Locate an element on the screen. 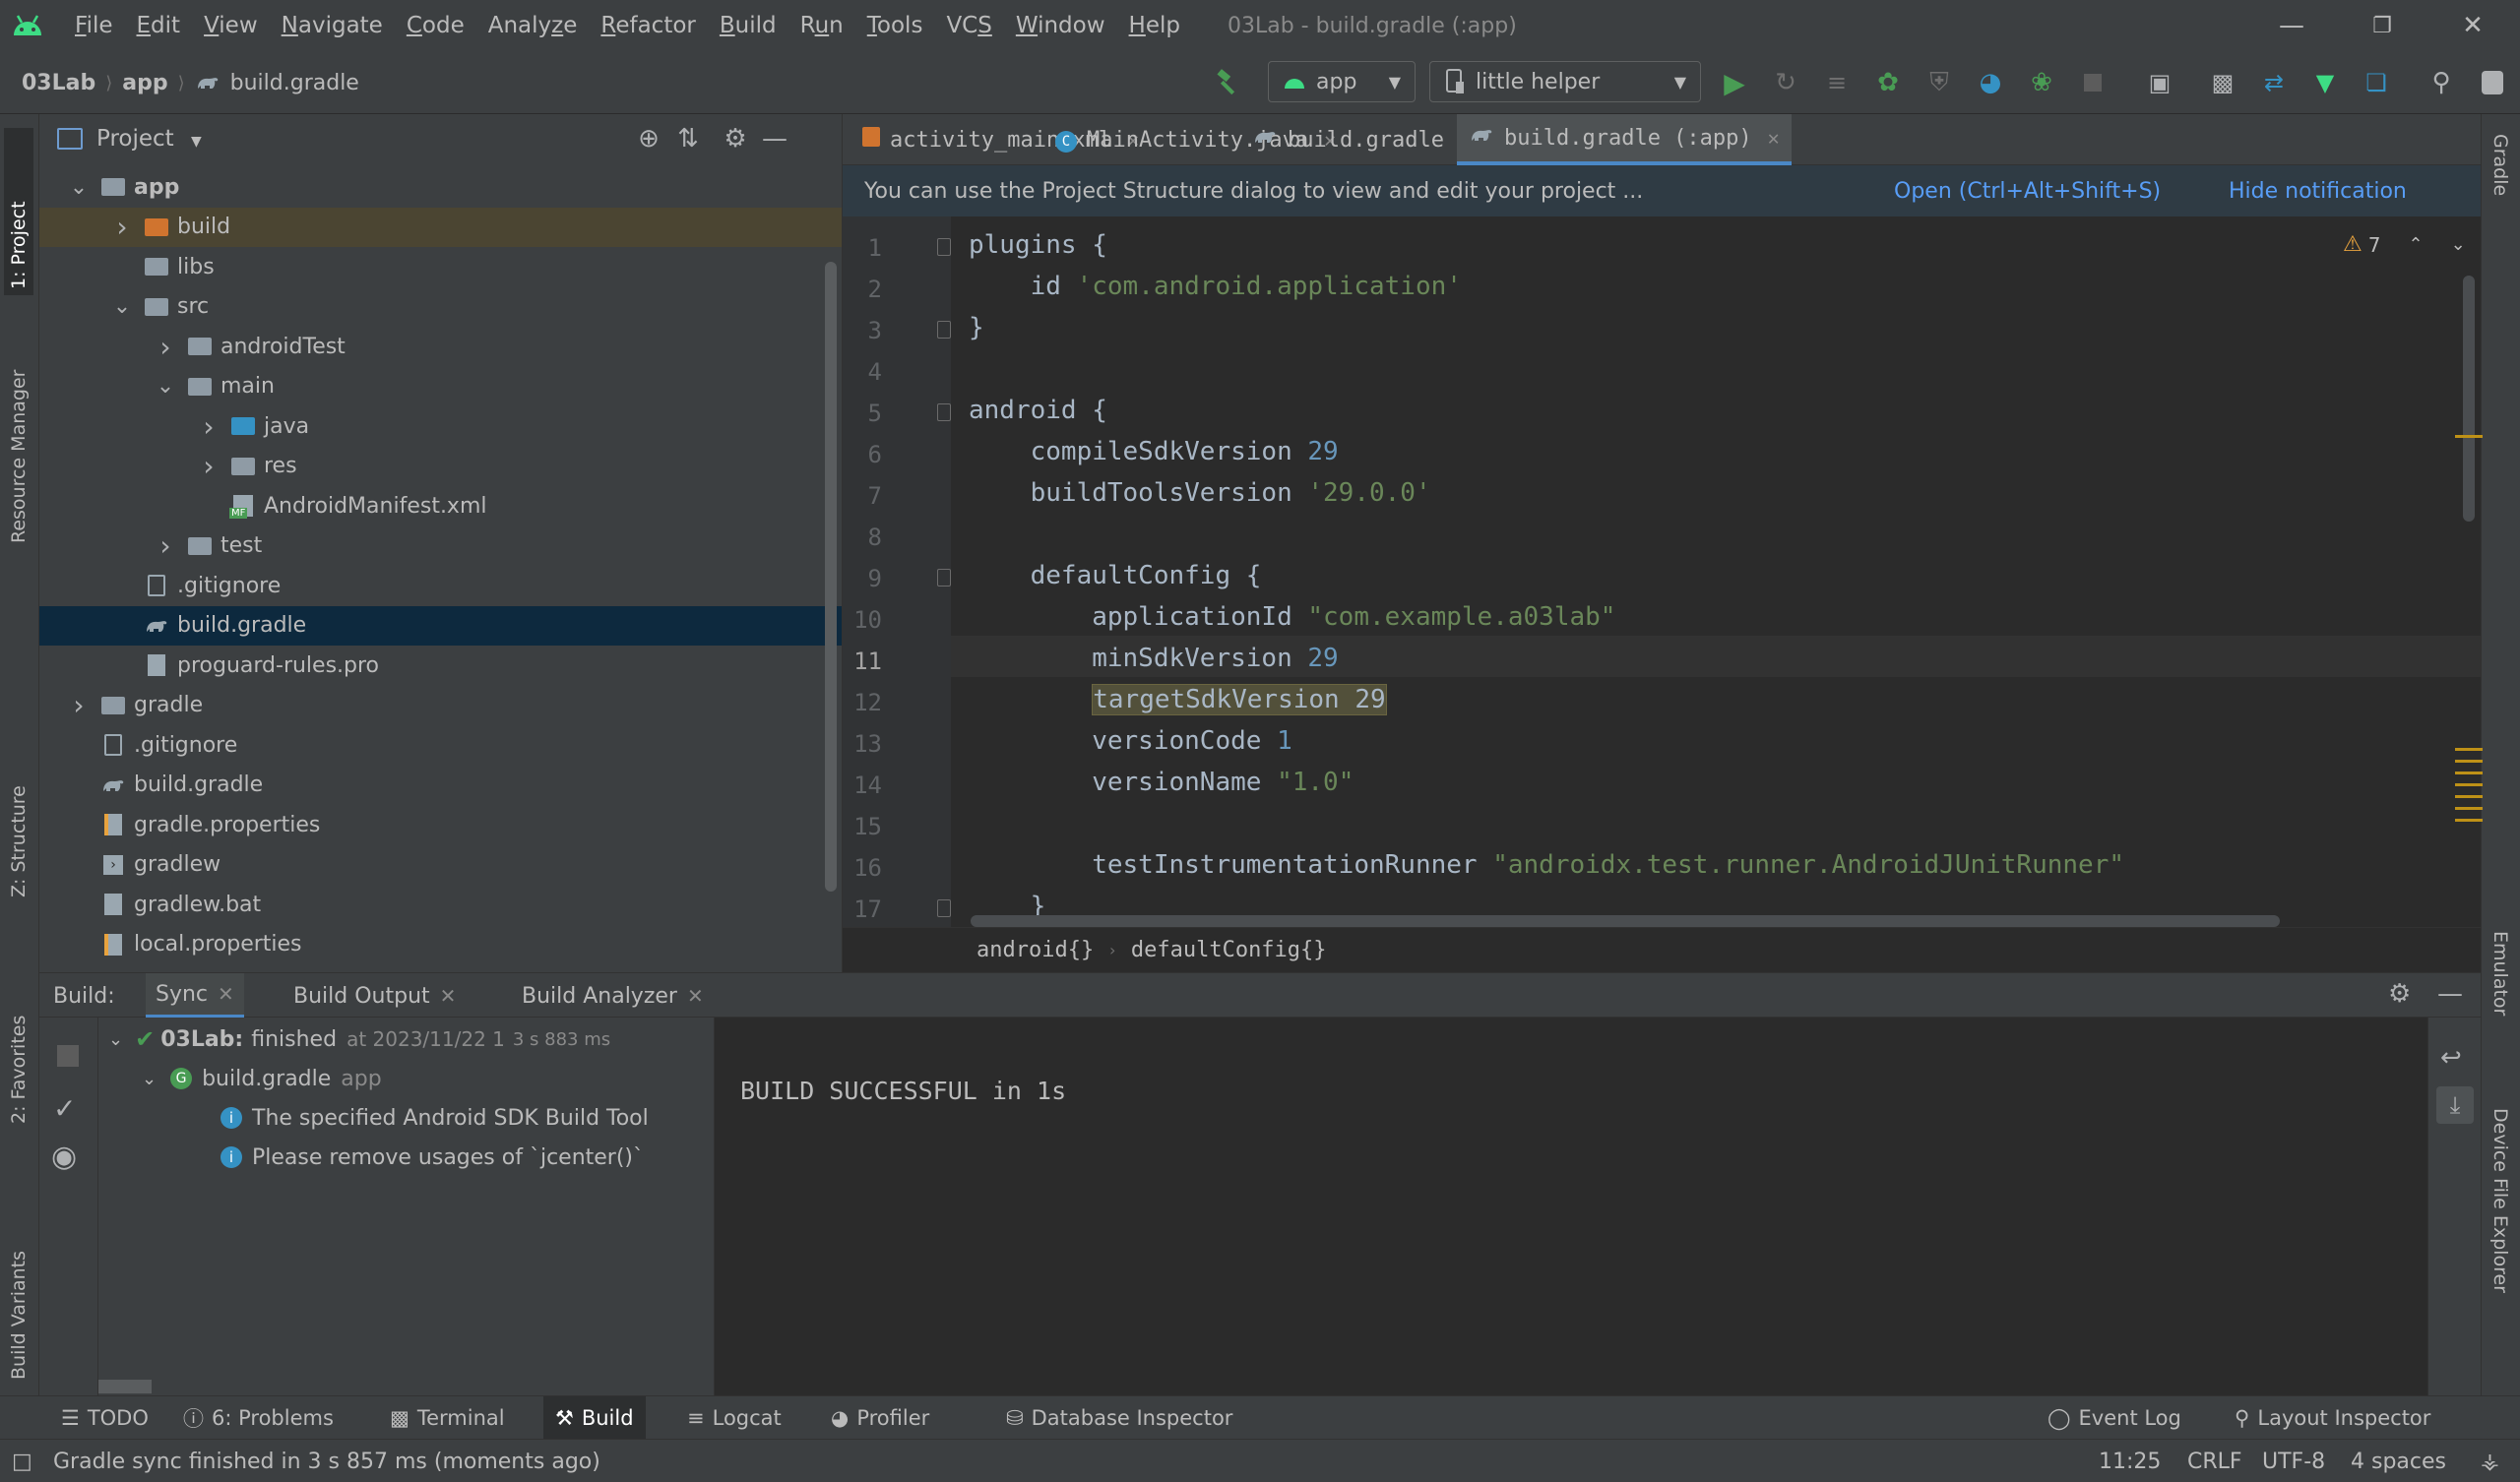 The width and height of the screenshot is (2520, 1482). build-tree-info-row: i Please remove usages of `jcenter()` is located at coordinates (432, 1157).